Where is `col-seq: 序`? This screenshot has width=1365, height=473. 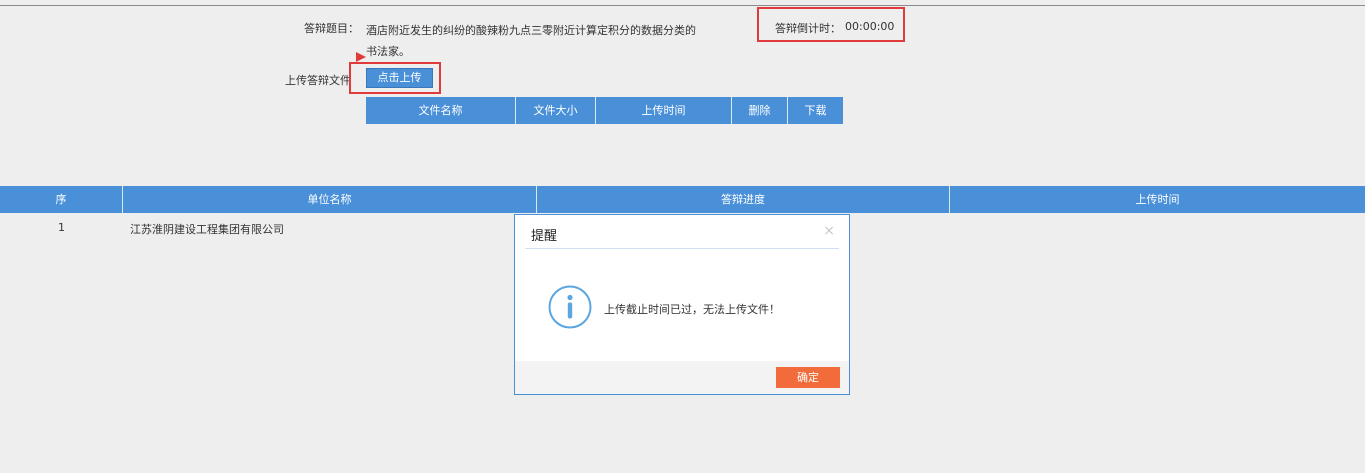
col-seq: 序 is located at coordinates (61, 199).